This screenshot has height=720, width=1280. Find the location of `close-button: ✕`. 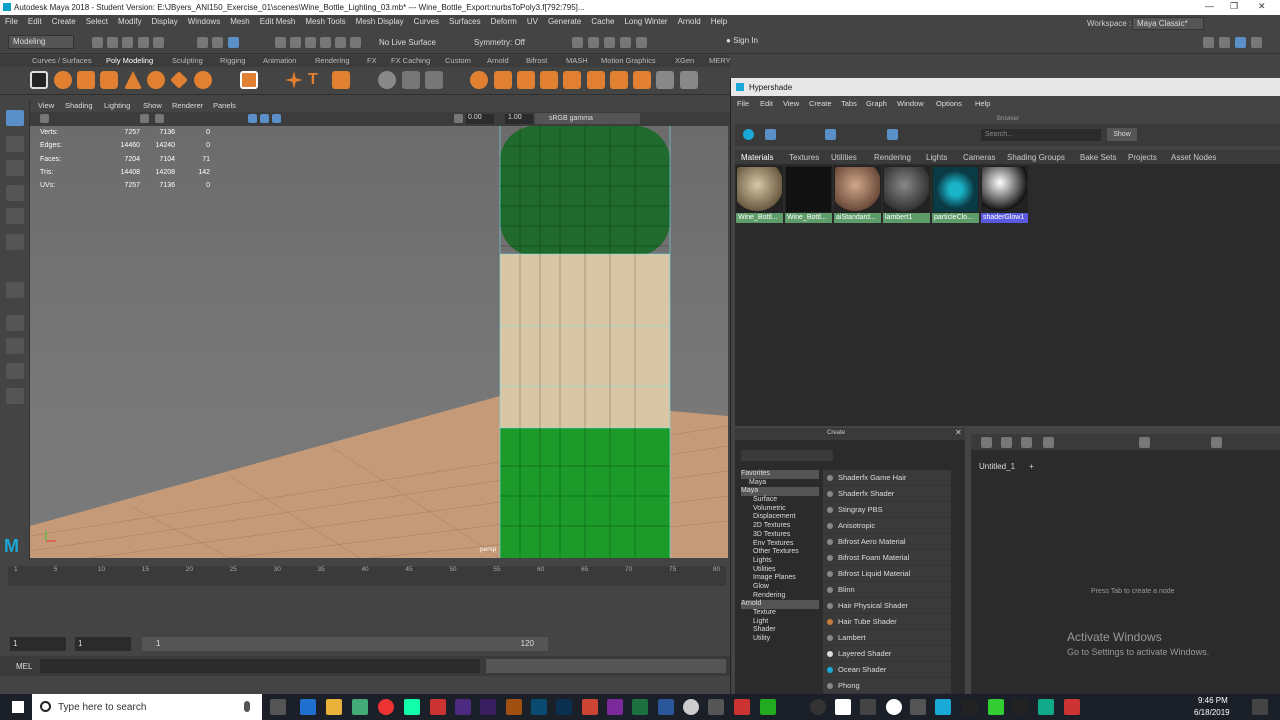

close-button: ✕ is located at coordinates (1262, 6).